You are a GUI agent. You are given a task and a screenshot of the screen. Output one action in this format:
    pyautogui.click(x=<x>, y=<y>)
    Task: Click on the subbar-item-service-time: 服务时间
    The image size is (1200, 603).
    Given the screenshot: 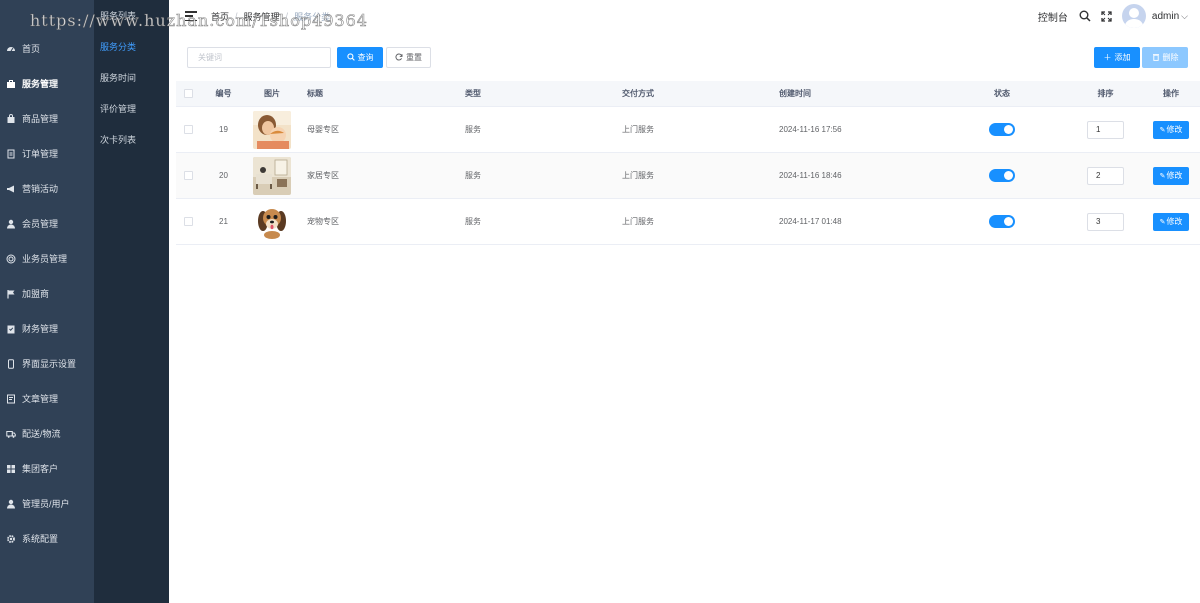 What is the action you would take?
    pyautogui.click(x=131, y=77)
    